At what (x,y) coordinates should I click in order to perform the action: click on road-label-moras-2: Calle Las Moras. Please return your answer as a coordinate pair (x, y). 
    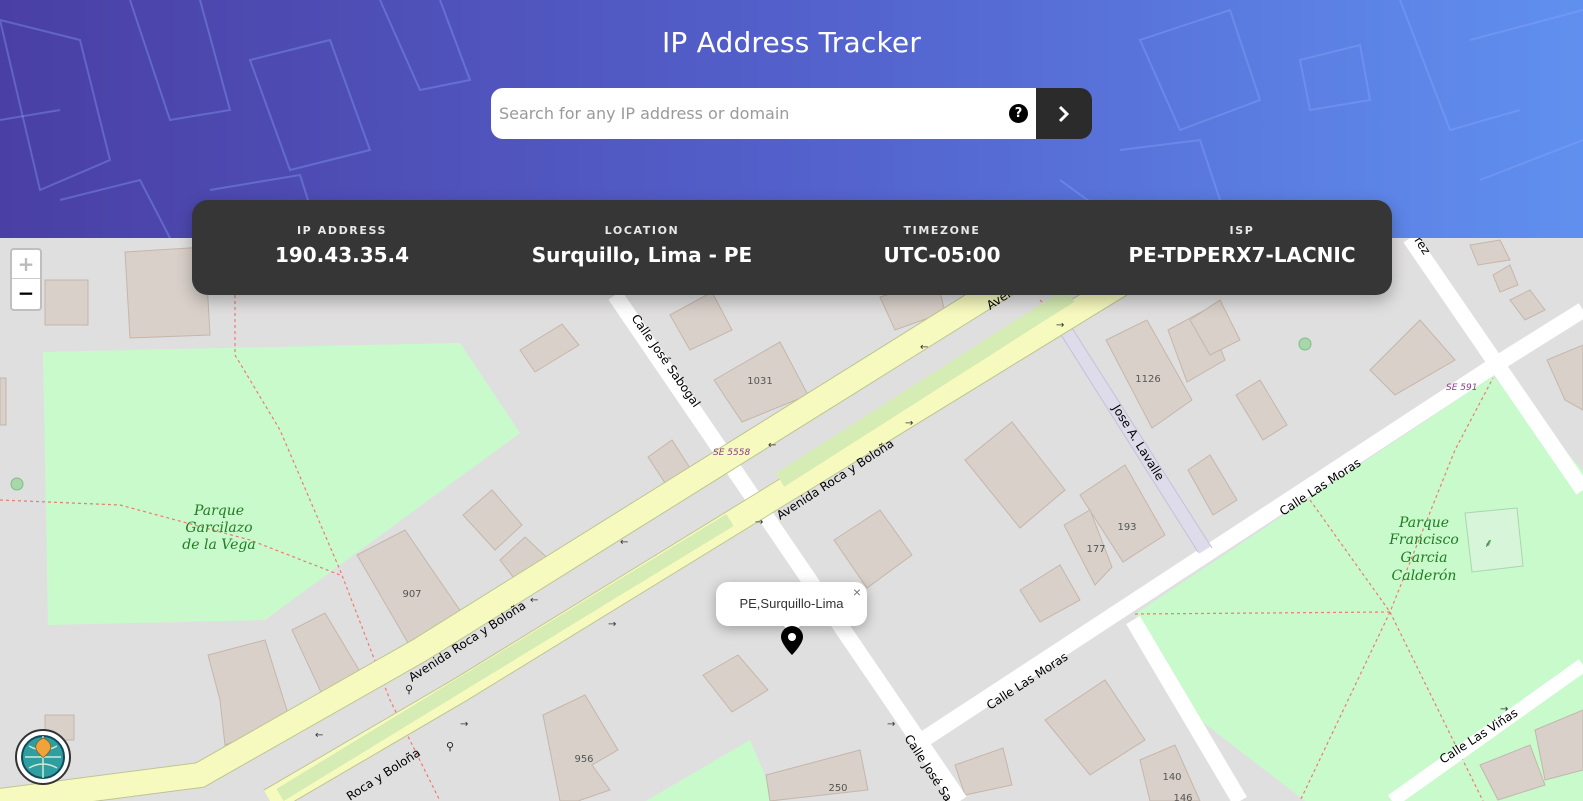
    Looking at the image, I should click on (1027, 681).